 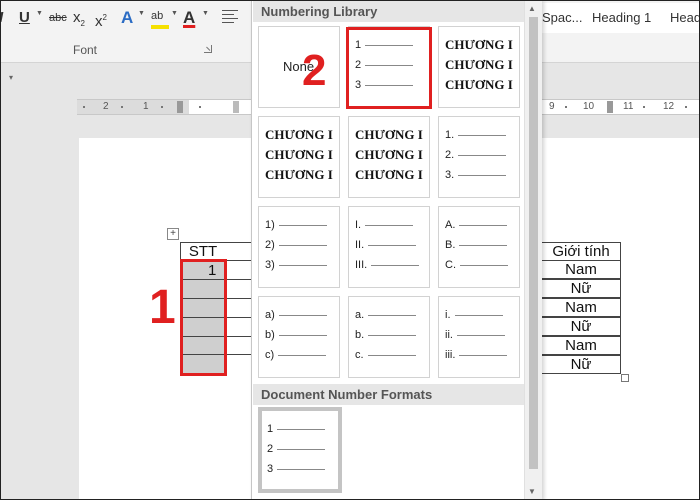 I want to click on superscript-button: x2, so click(x=101, y=18).